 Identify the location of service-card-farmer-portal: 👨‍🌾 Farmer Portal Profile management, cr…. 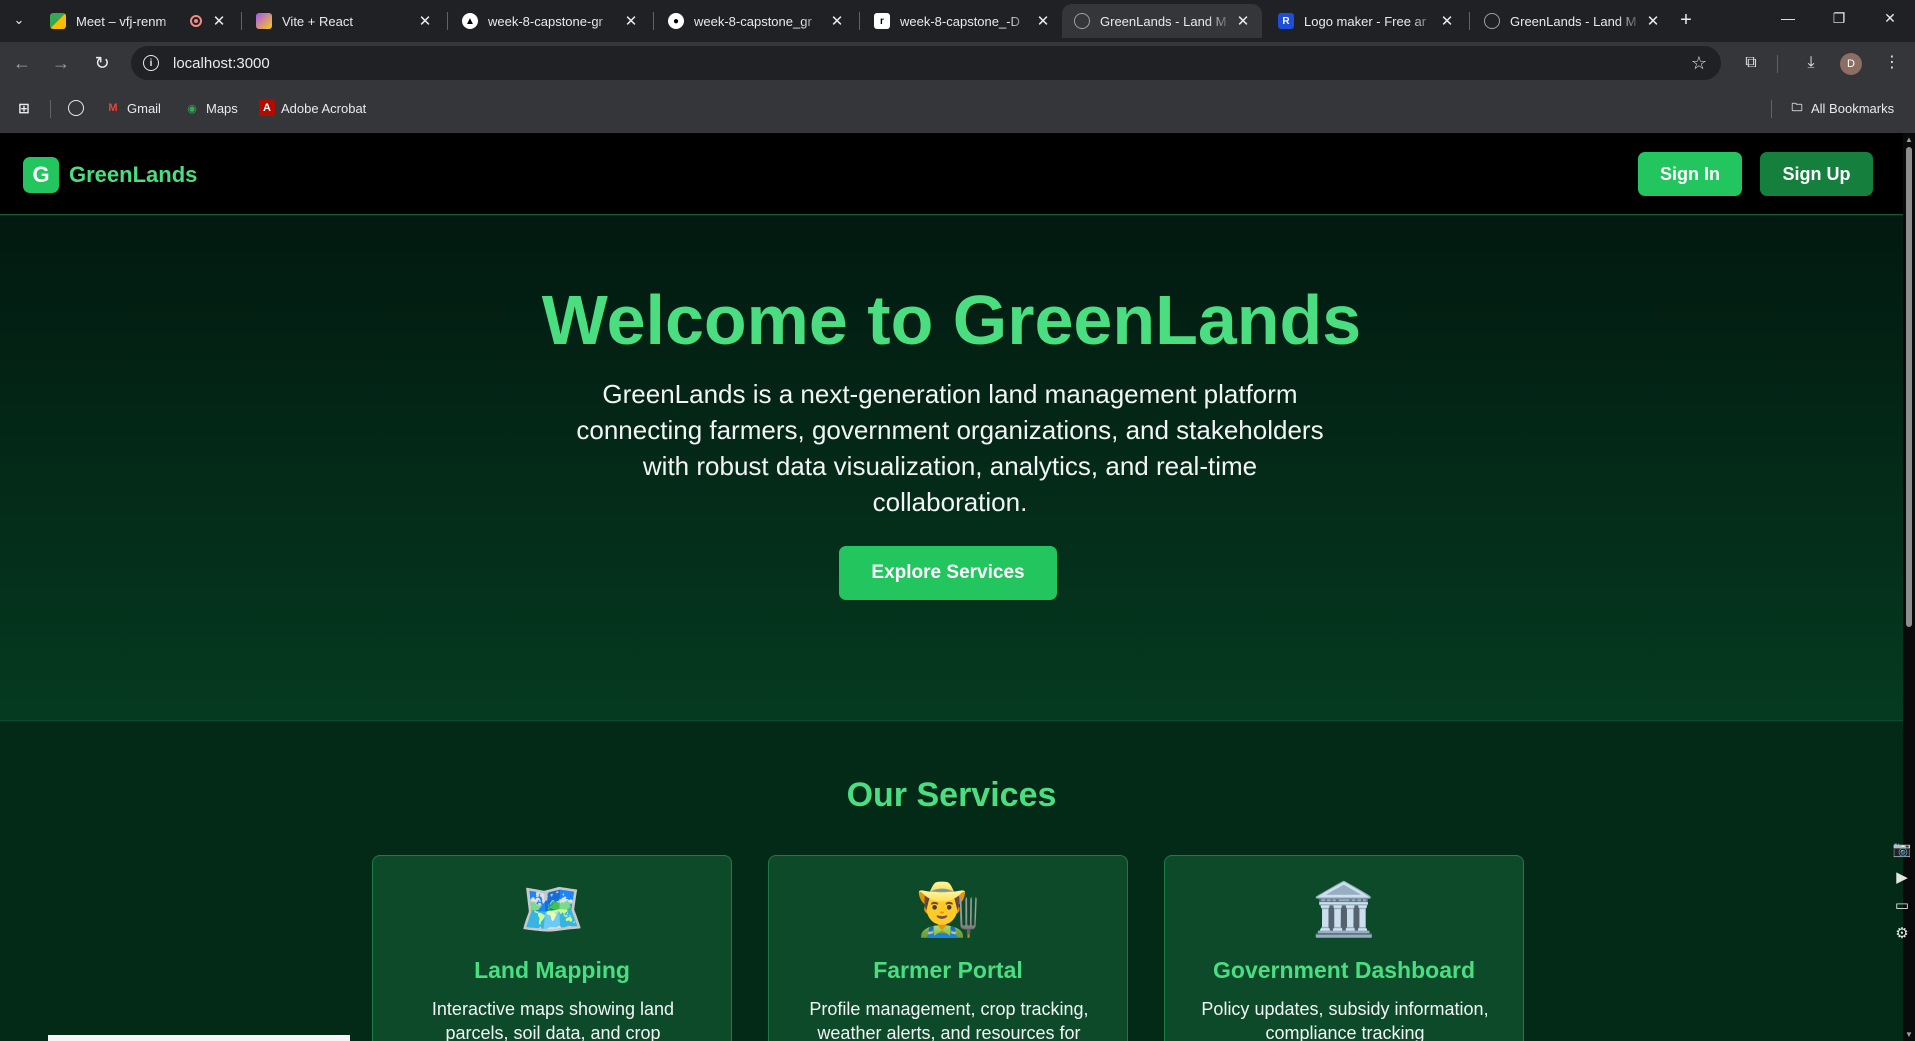
(948, 948).